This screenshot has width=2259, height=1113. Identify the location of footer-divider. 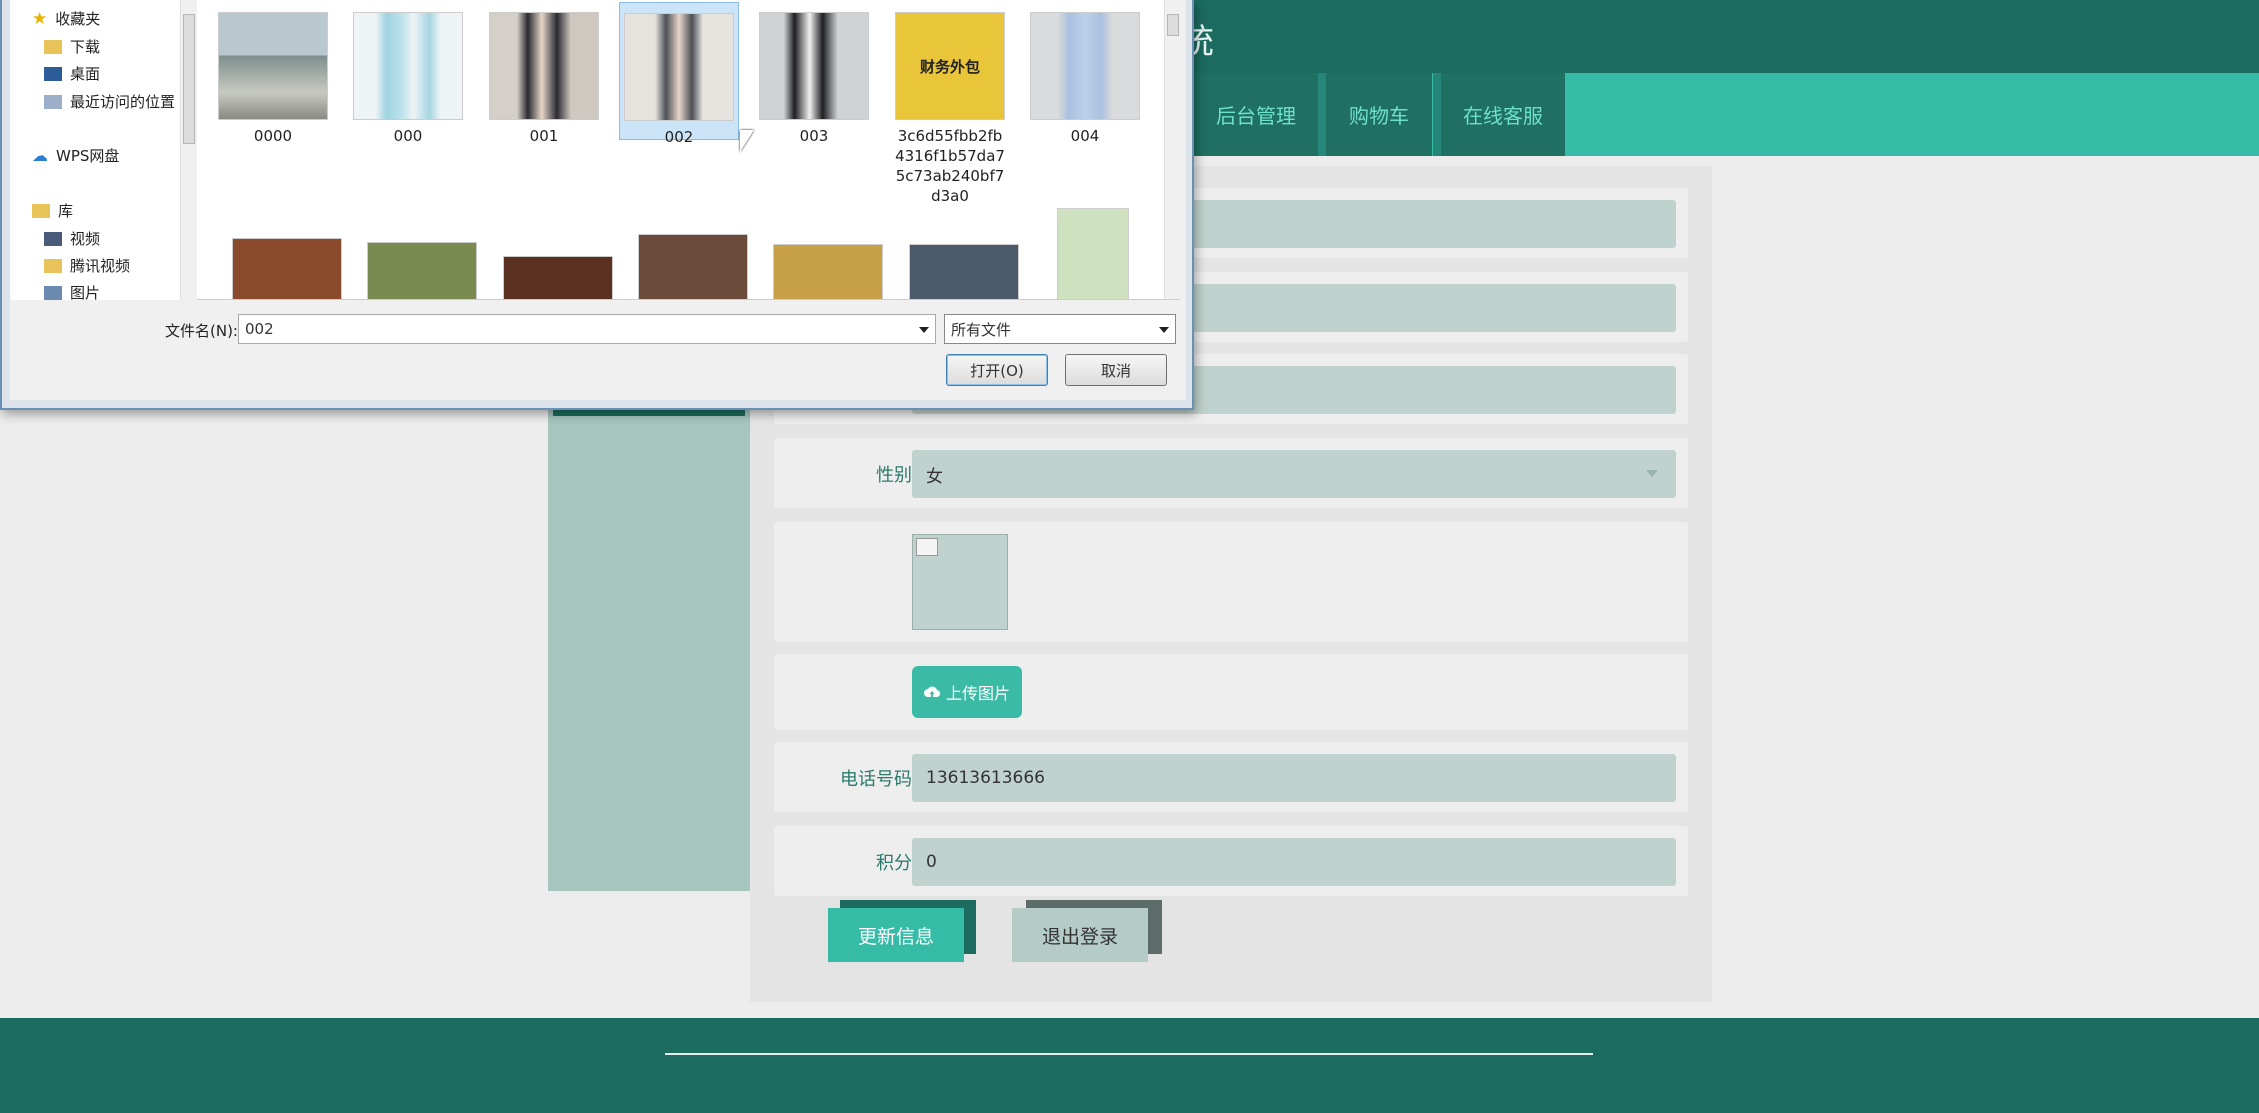
(1129, 1054).